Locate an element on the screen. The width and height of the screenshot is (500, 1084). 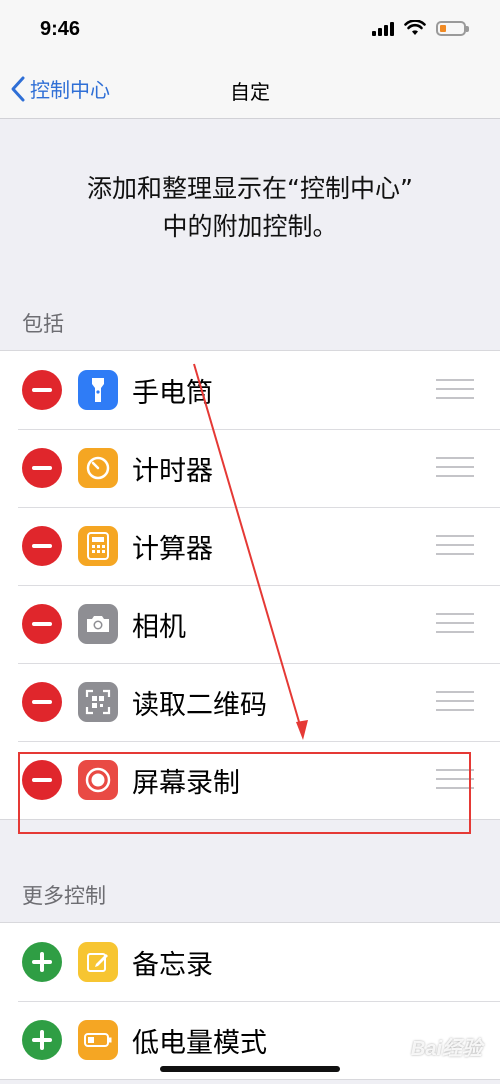
status-bar: 9:46 is located at coordinates (250, 31).